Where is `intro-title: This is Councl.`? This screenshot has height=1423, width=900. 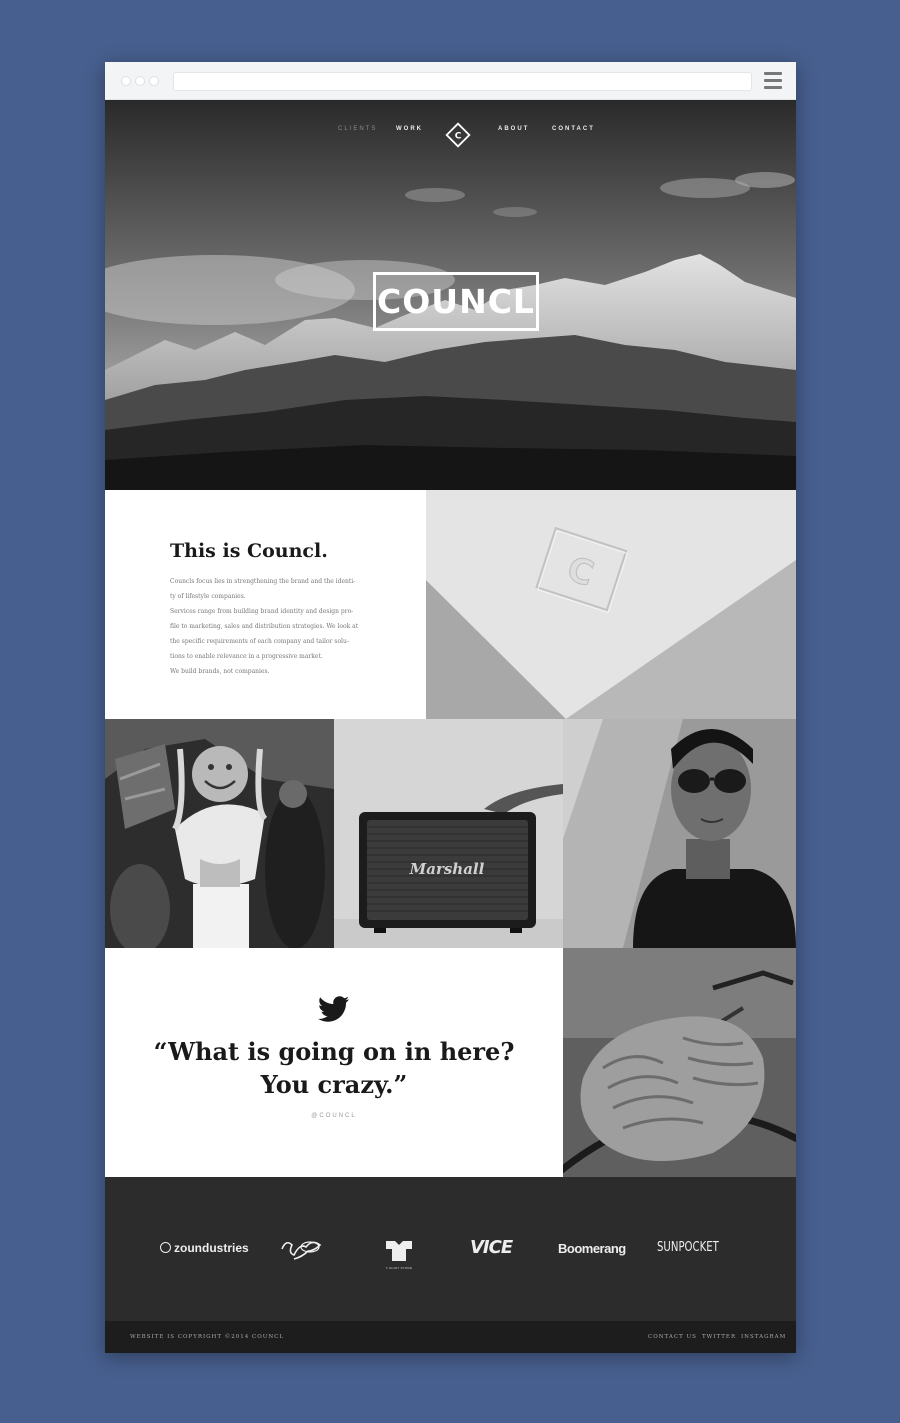 intro-title: This is Councl. is located at coordinates (249, 551).